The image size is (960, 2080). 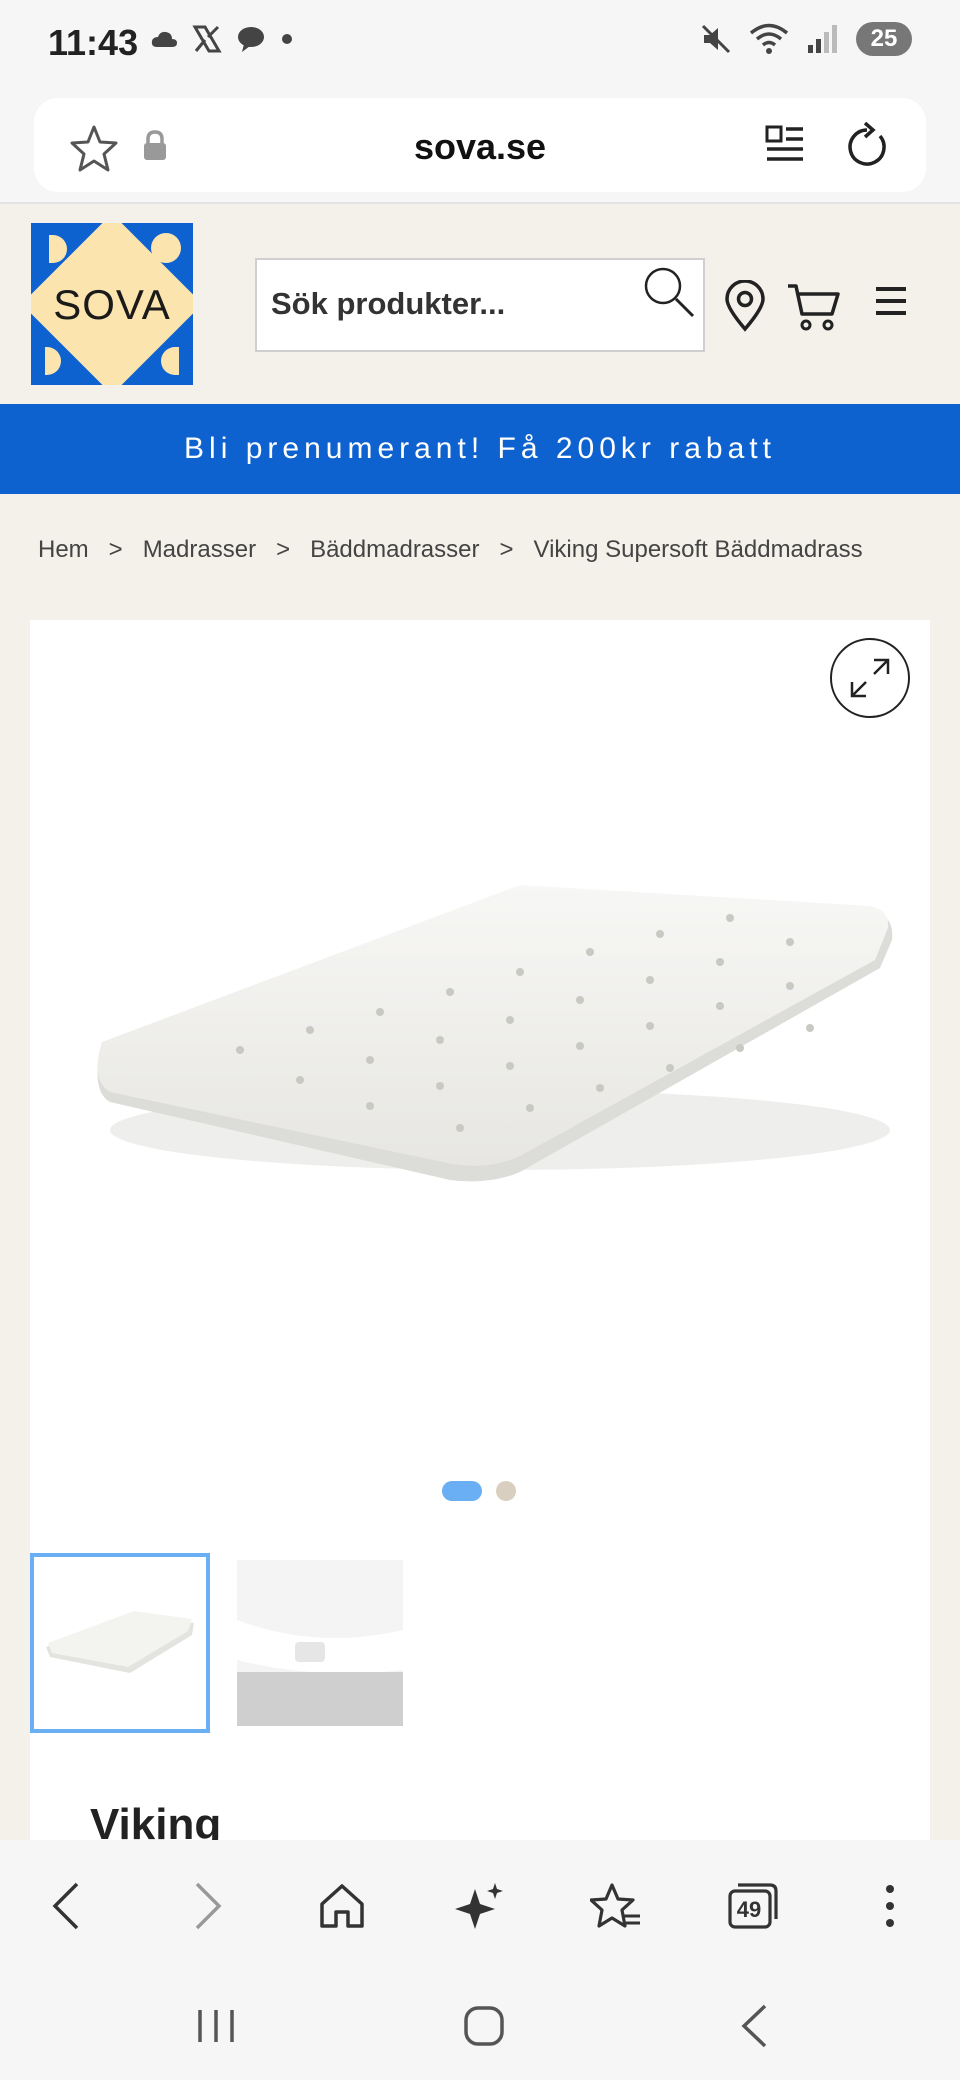 I want to click on back-nav-button, so click(x=754, y=2026).